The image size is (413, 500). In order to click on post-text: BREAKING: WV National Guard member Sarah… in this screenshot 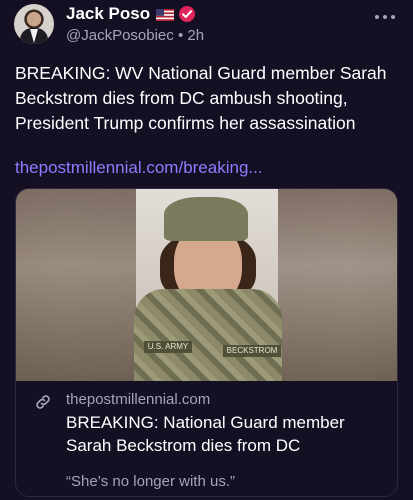, I will do `click(201, 98)`.